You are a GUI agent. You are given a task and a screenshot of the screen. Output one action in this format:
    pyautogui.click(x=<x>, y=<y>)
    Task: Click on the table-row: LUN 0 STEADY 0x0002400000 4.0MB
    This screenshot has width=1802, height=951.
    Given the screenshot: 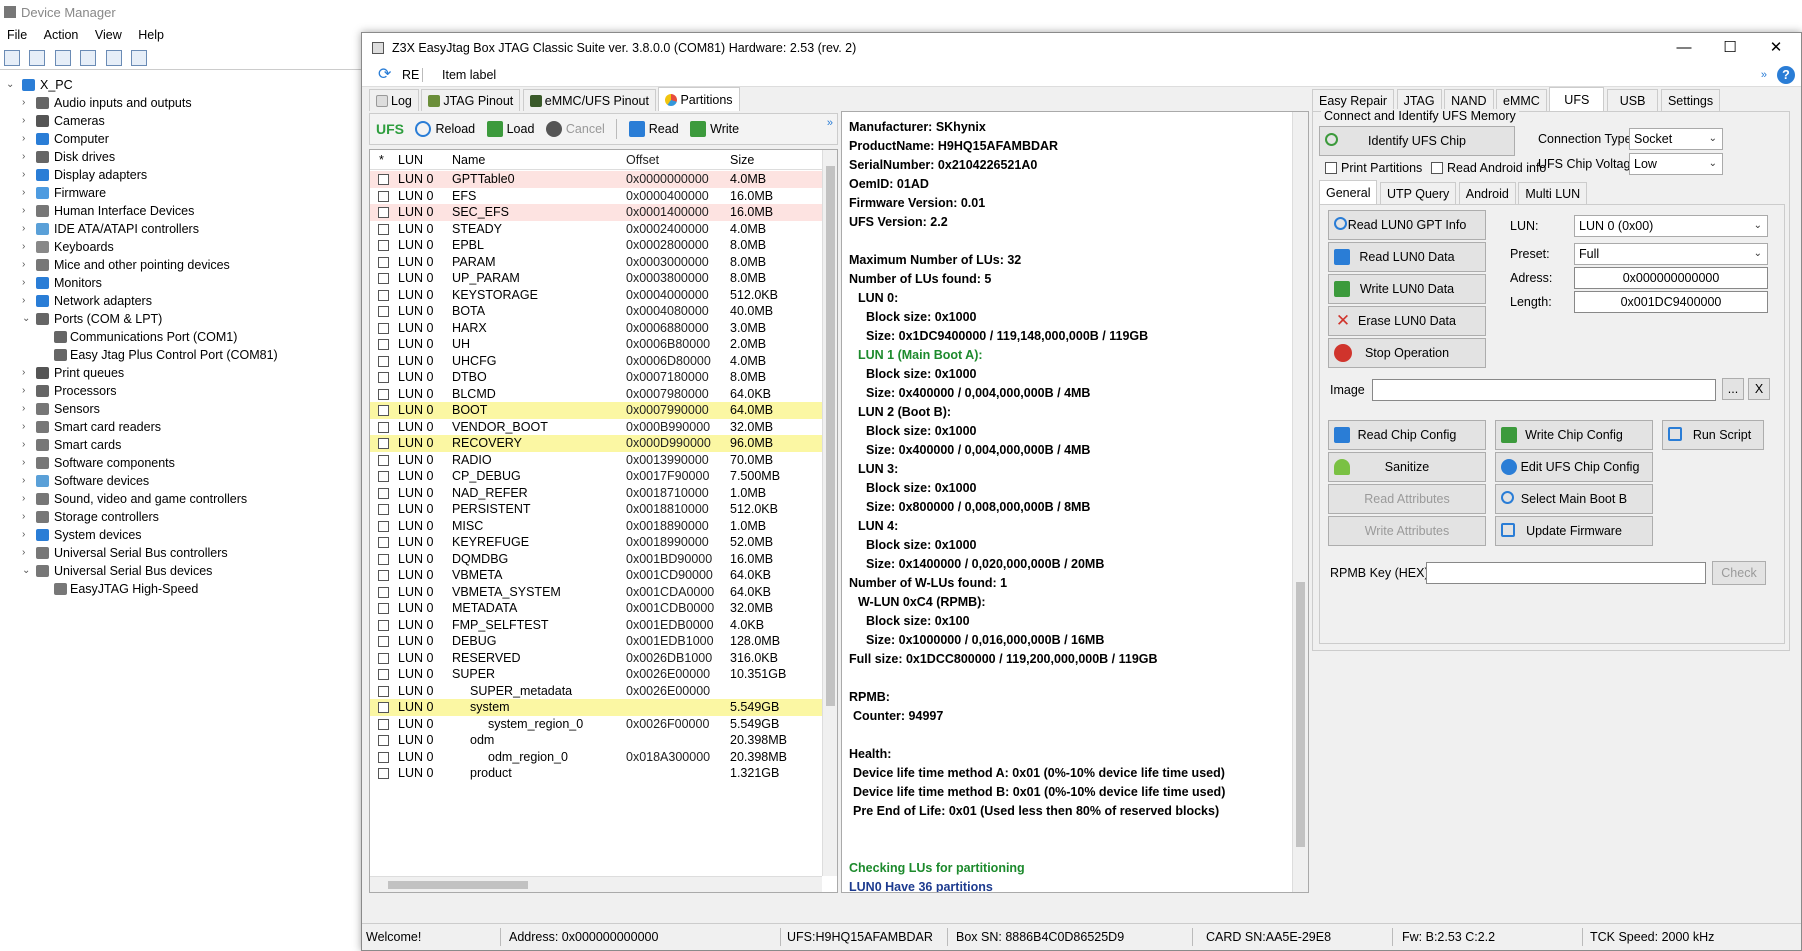 What is the action you would take?
    pyautogui.click(x=596, y=229)
    